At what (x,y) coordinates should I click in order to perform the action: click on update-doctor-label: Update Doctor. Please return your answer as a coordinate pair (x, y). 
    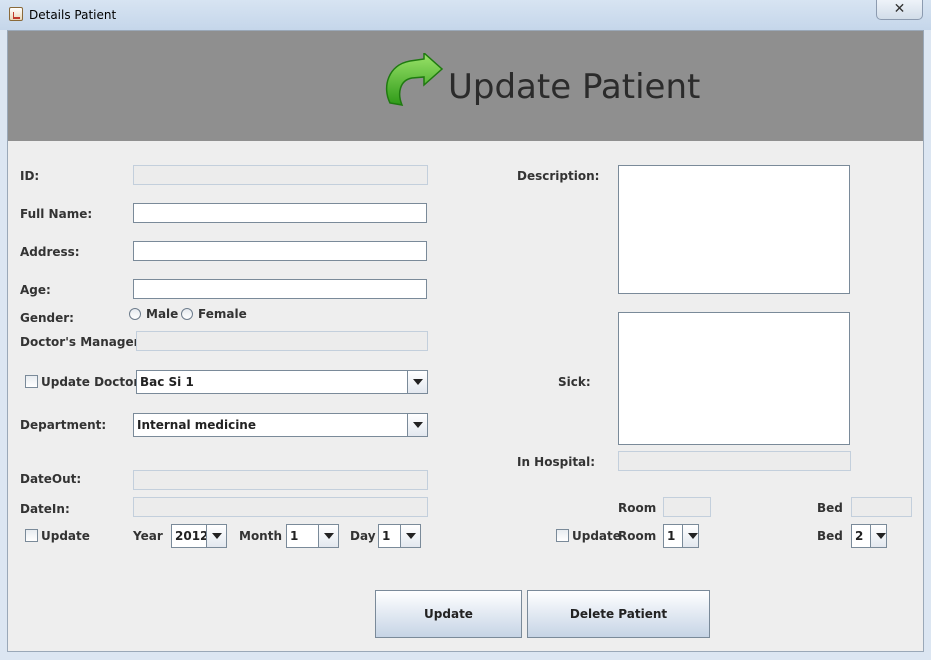
    Looking at the image, I should click on (90, 382).